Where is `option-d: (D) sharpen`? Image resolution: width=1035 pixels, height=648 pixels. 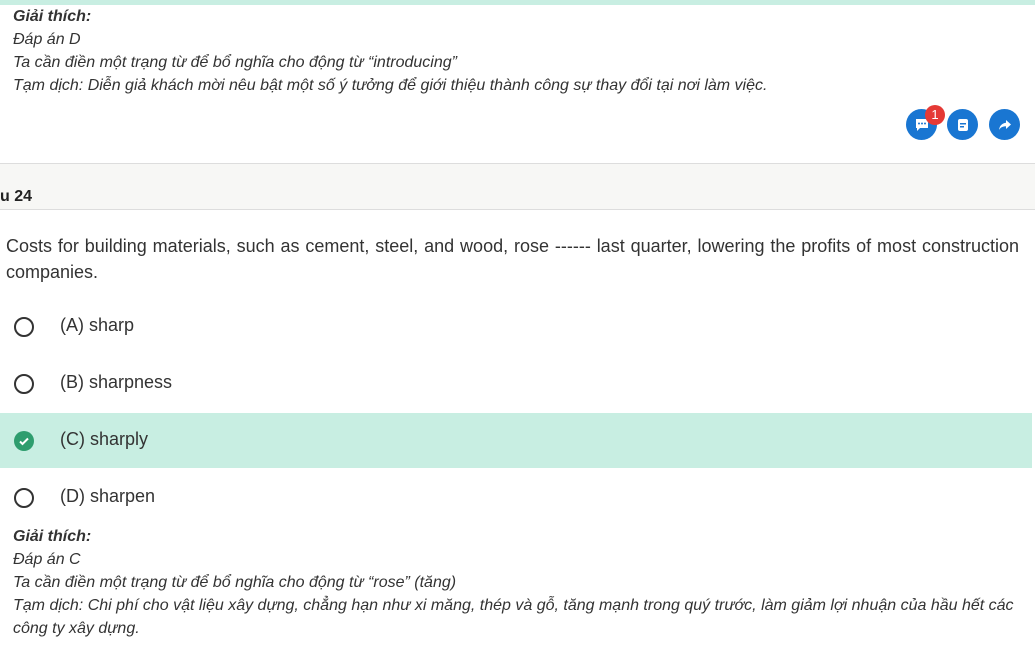 option-d: (D) sharpen is located at coordinates (516, 497).